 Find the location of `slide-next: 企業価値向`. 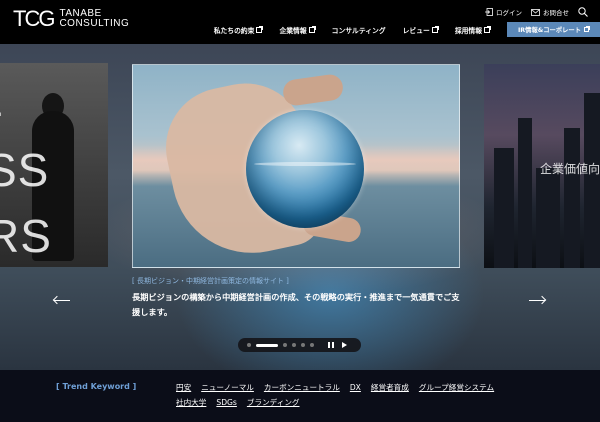

slide-next: 企業価値向 is located at coordinates (542, 166).